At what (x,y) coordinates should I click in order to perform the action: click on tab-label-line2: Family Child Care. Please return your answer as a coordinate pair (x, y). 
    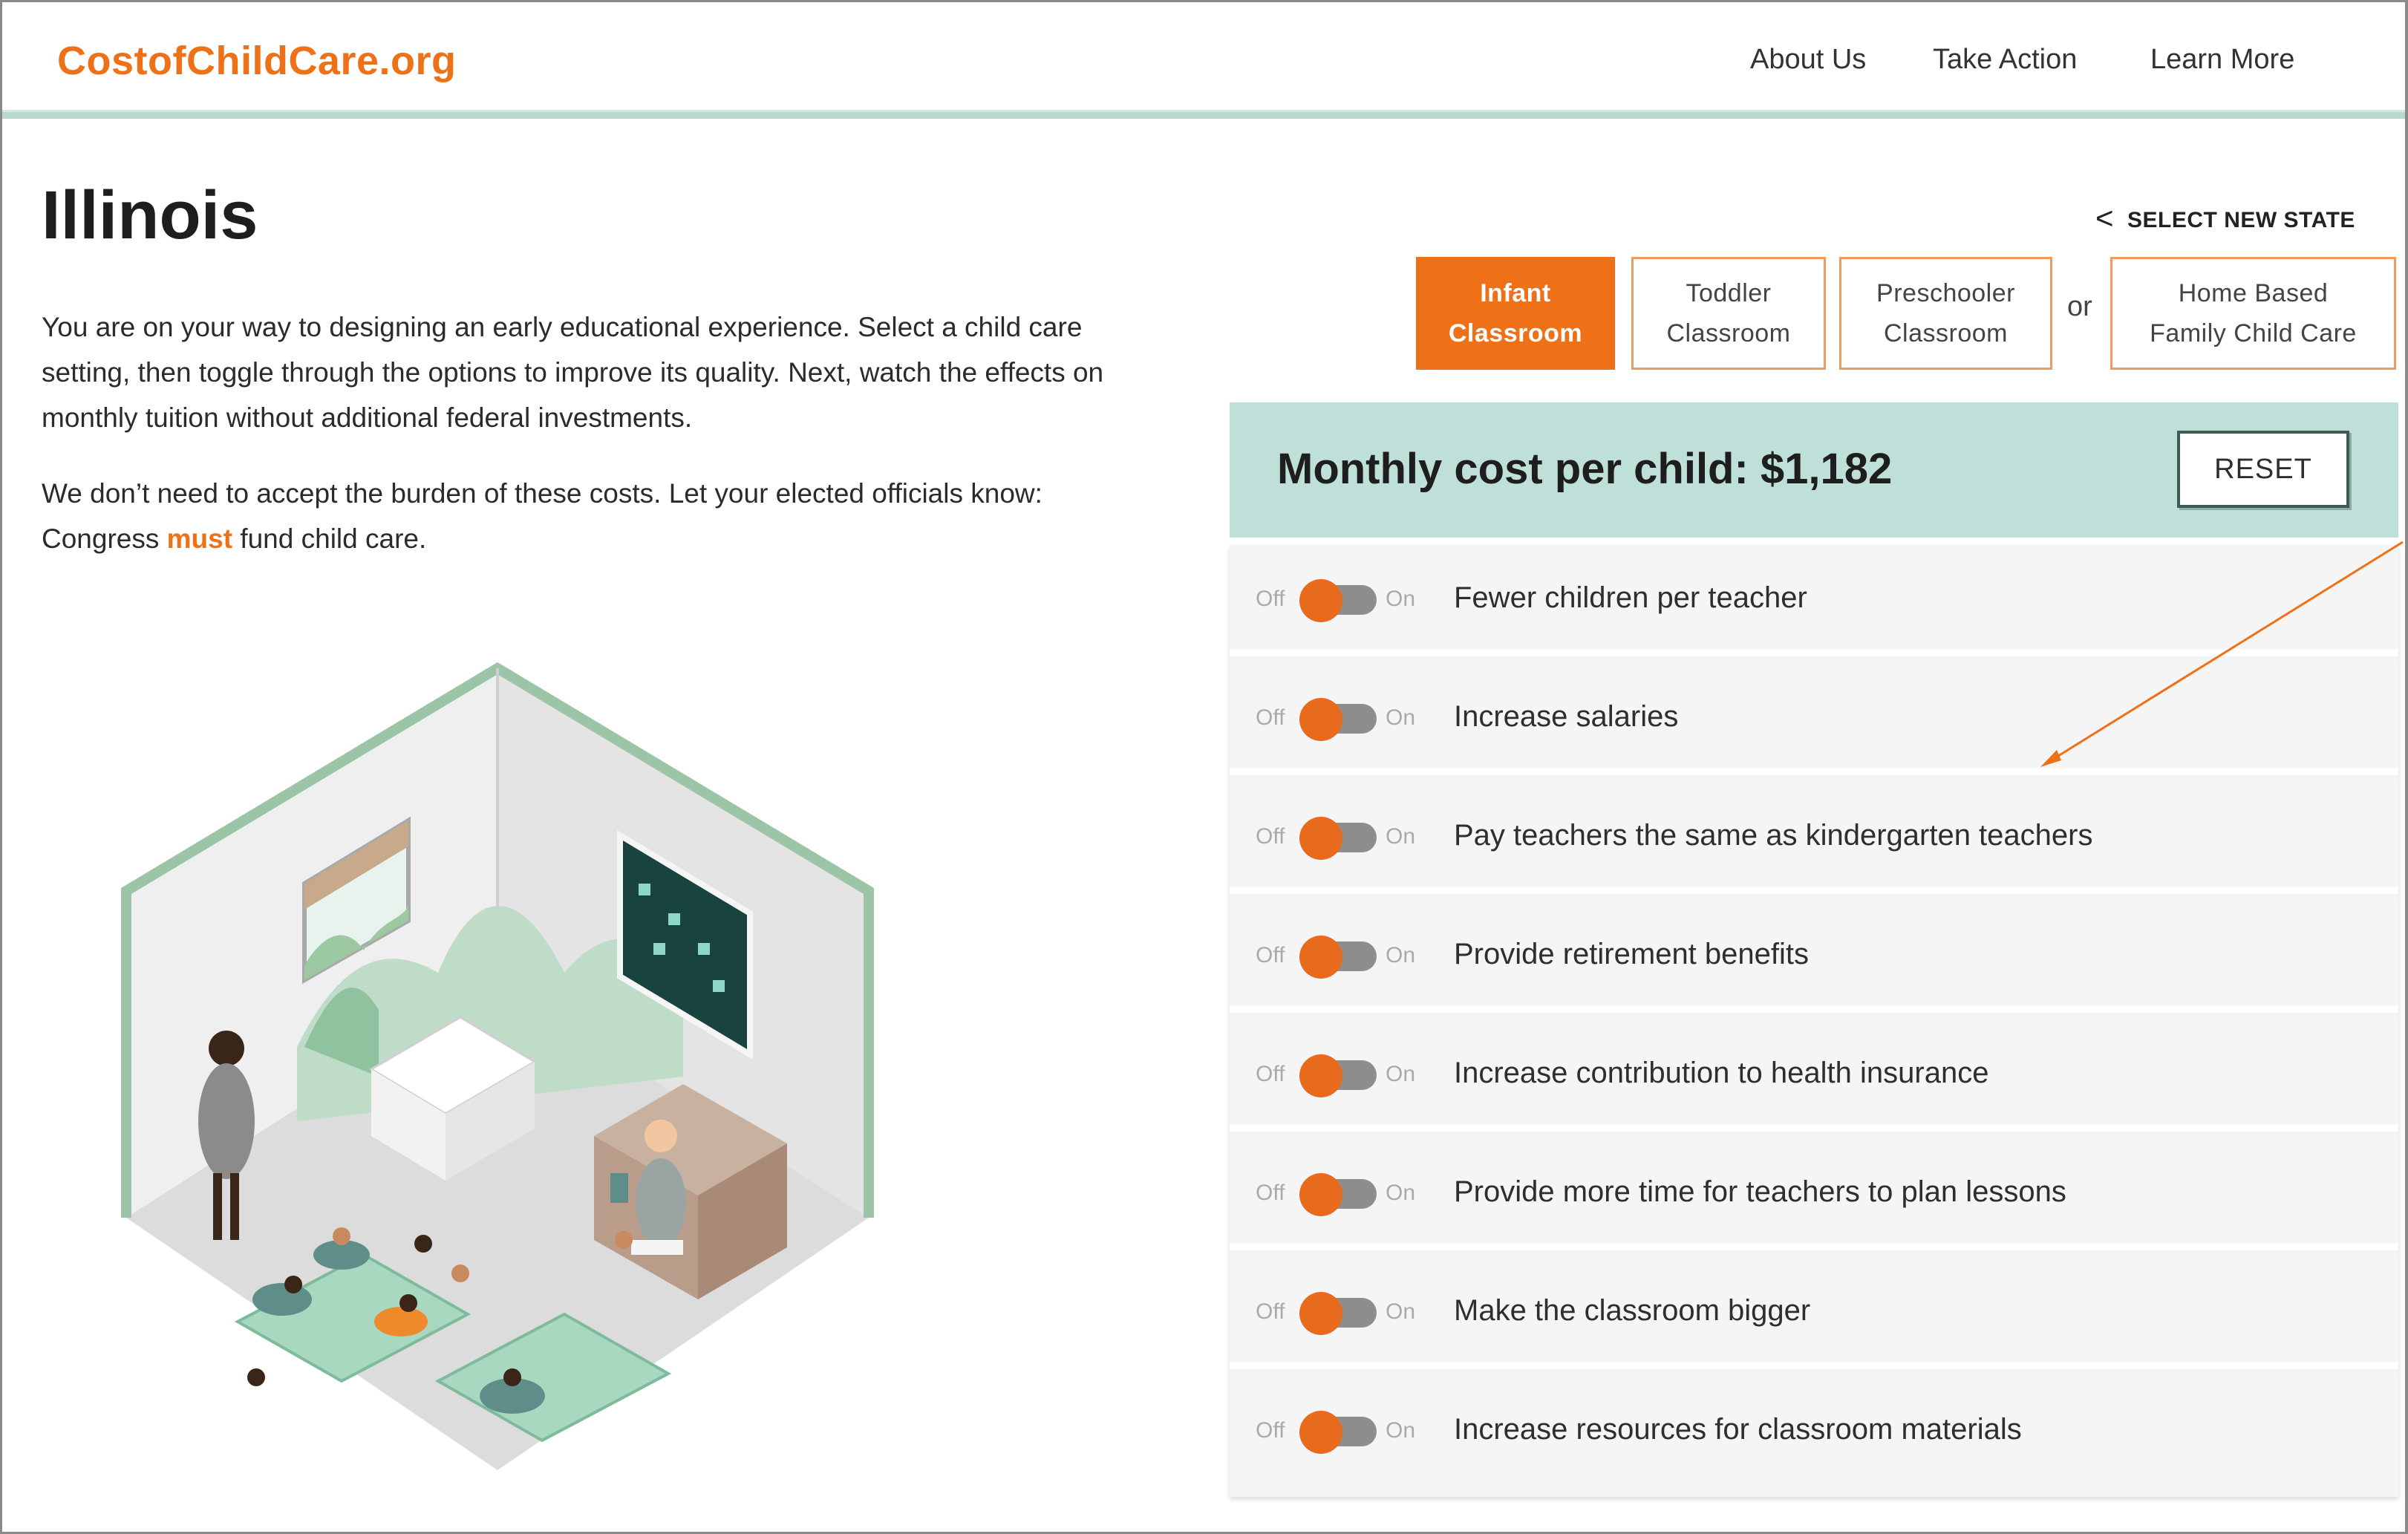
    Looking at the image, I should click on (2253, 333).